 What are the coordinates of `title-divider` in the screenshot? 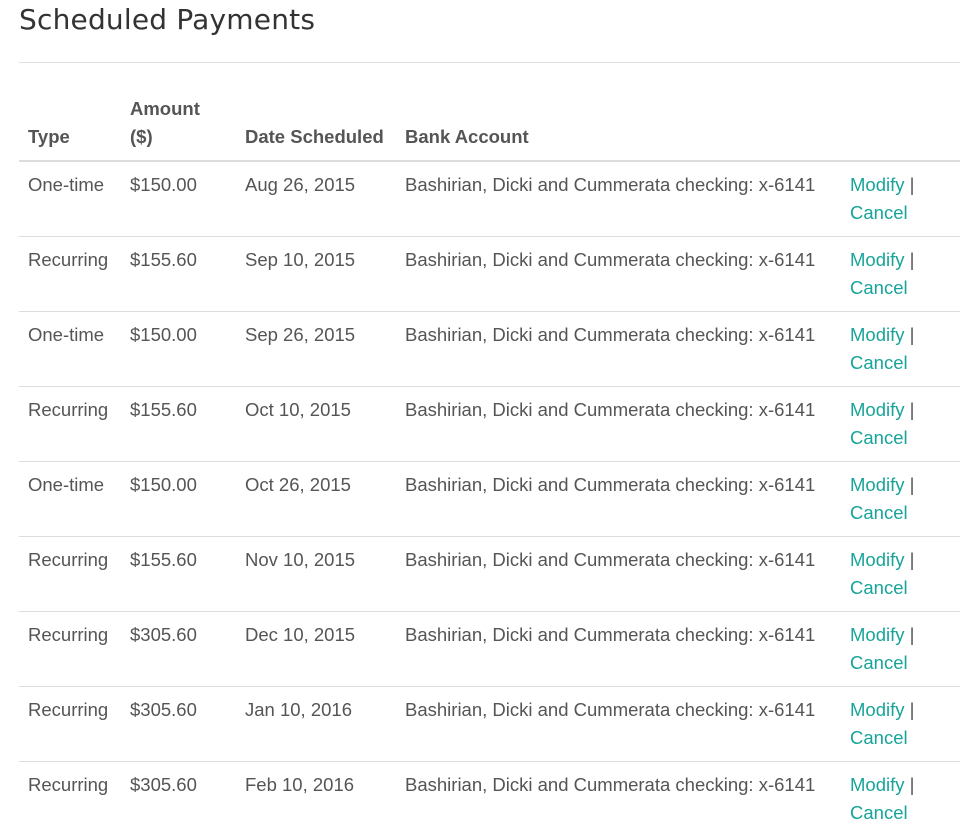 It's located at (489, 62).